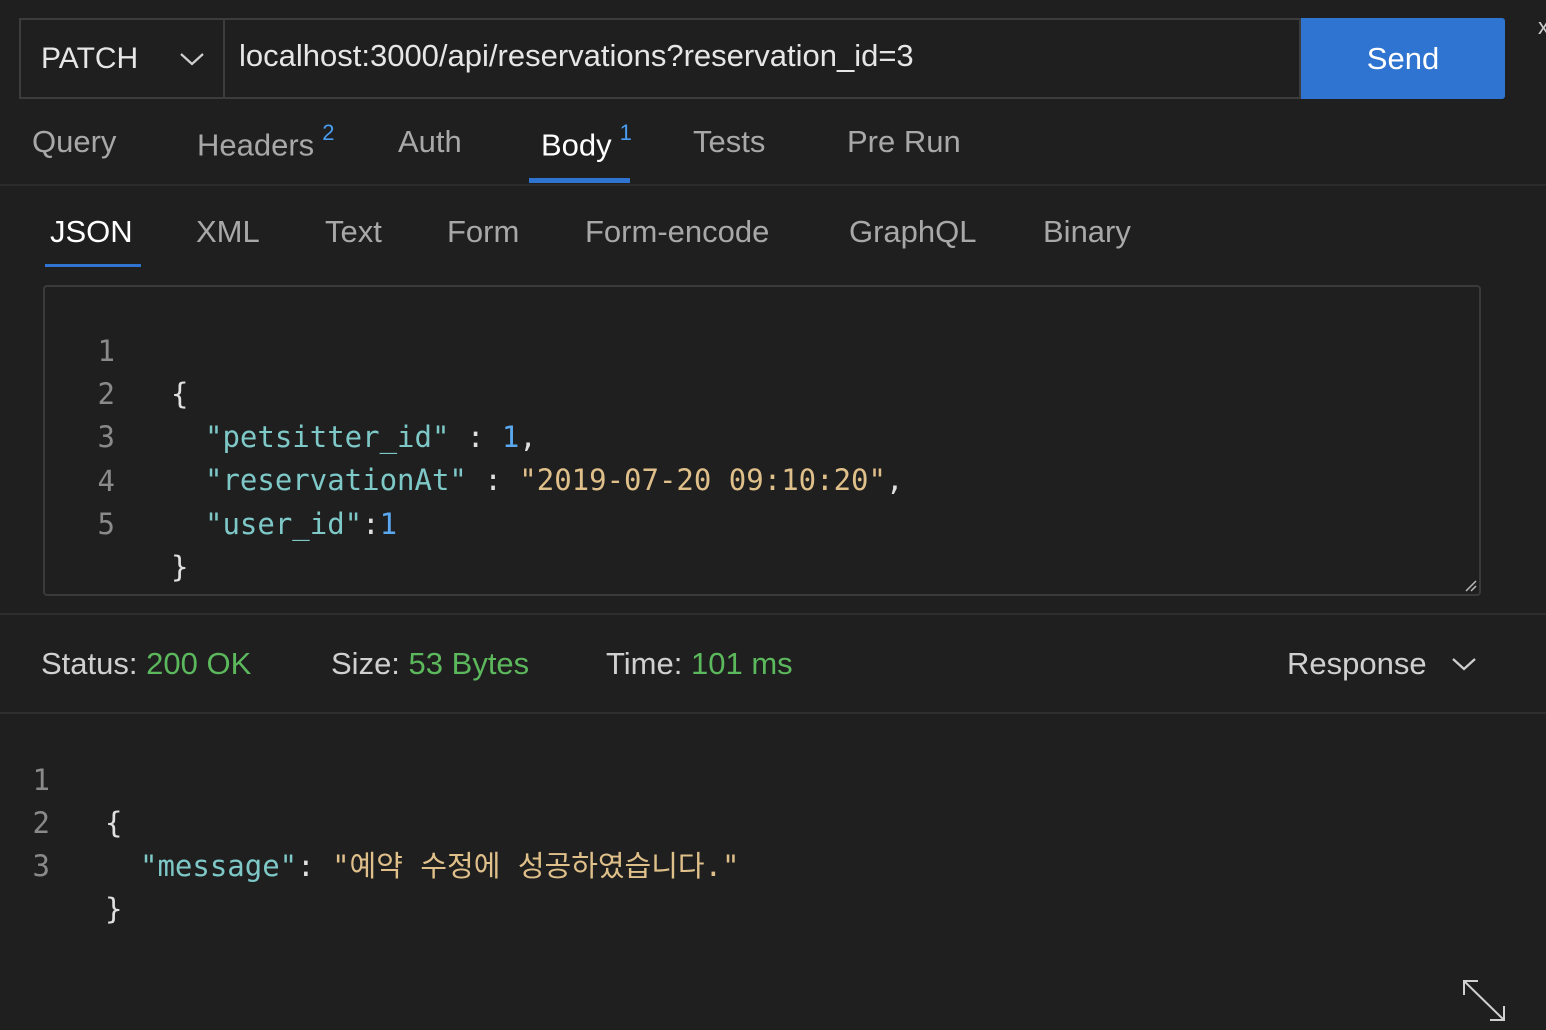  What do you see at coordinates (536, 866) in the screenshot?
I see `json-value: "예약 수정에 성공하였습니다."` at bounding box center [536, 866].